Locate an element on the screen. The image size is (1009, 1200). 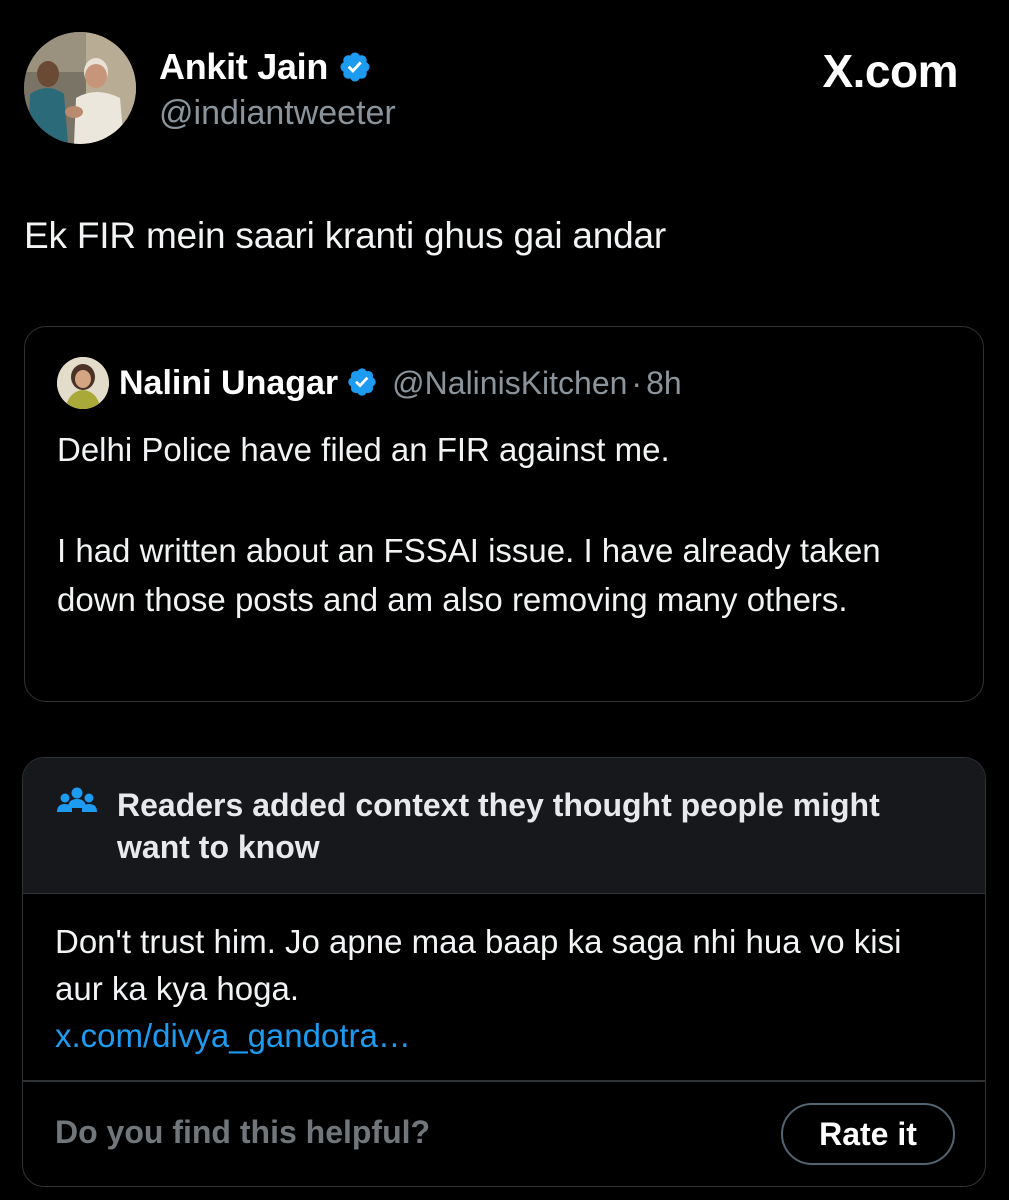
quoted-tweet-header: Nalini Unagar @NalinisKitchen · 8h is located at coordinates (369, 383).